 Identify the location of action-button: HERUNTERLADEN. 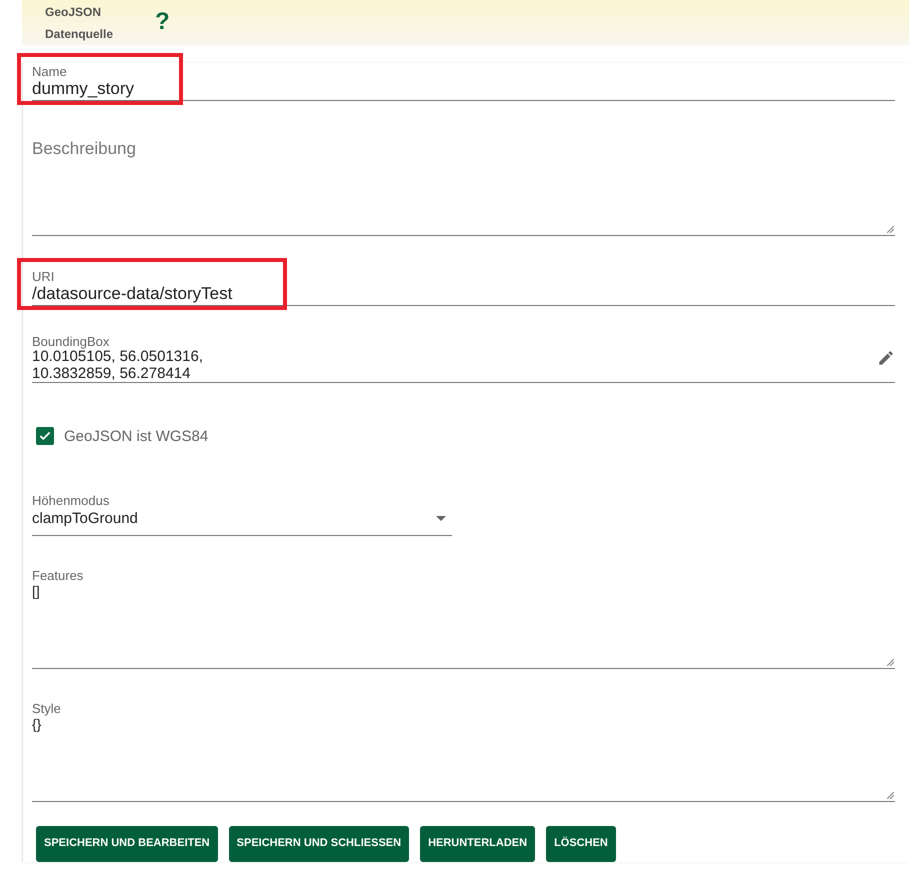
(478, 844).